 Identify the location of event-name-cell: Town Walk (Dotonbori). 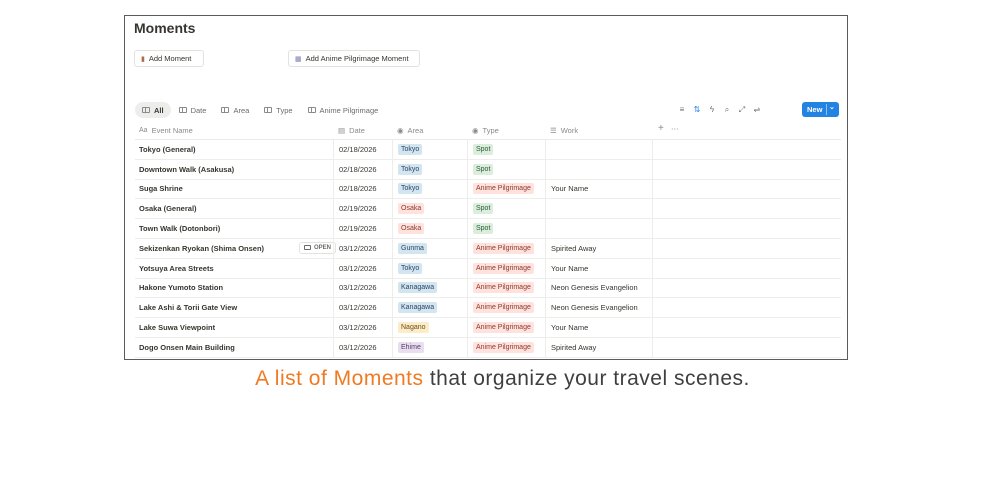
(235, 228).